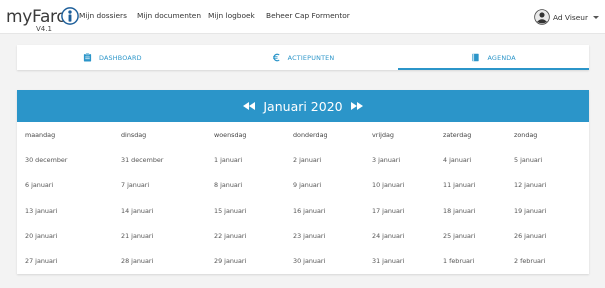 The height and width of the screenshot is (288, 605). I want to click on day-cell: 12 januari, so click(530, 185).